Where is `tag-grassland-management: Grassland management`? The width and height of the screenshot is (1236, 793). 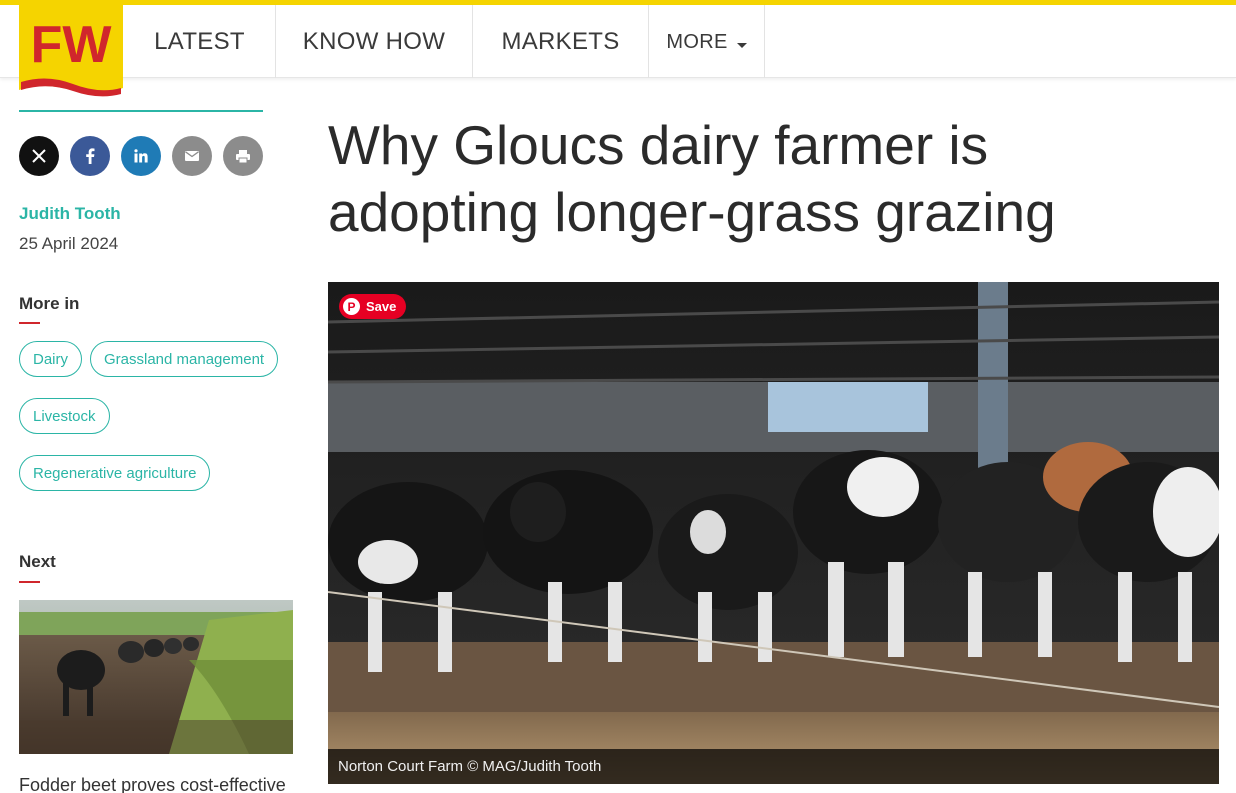
tag-grassland-management: Grassland management is located at coordinates (184, 359).